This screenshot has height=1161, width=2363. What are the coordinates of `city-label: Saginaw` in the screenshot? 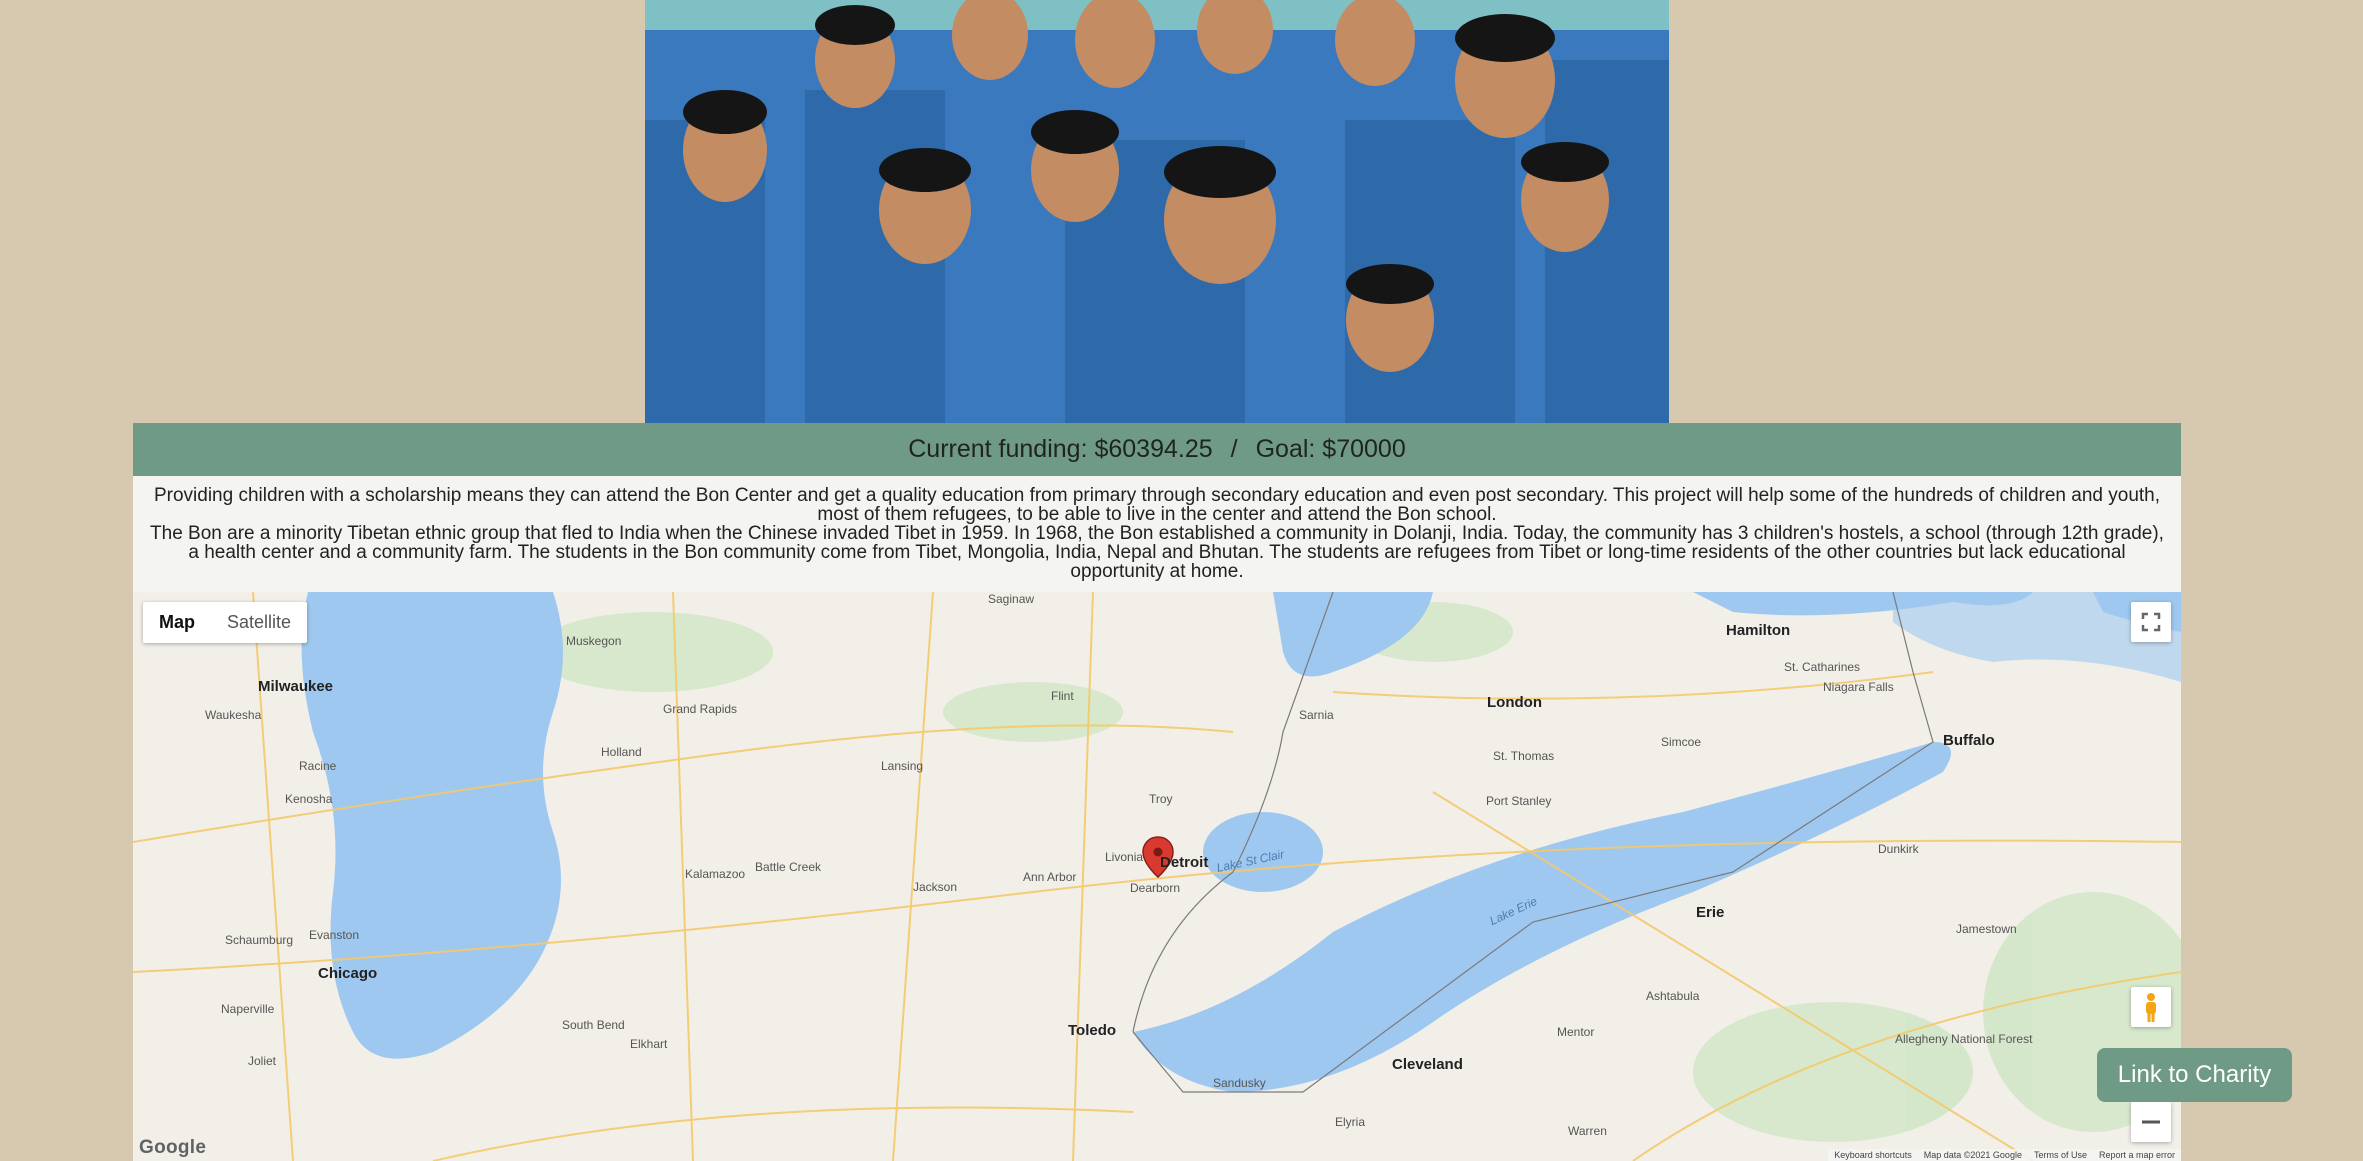 It's located at (1011, 599).